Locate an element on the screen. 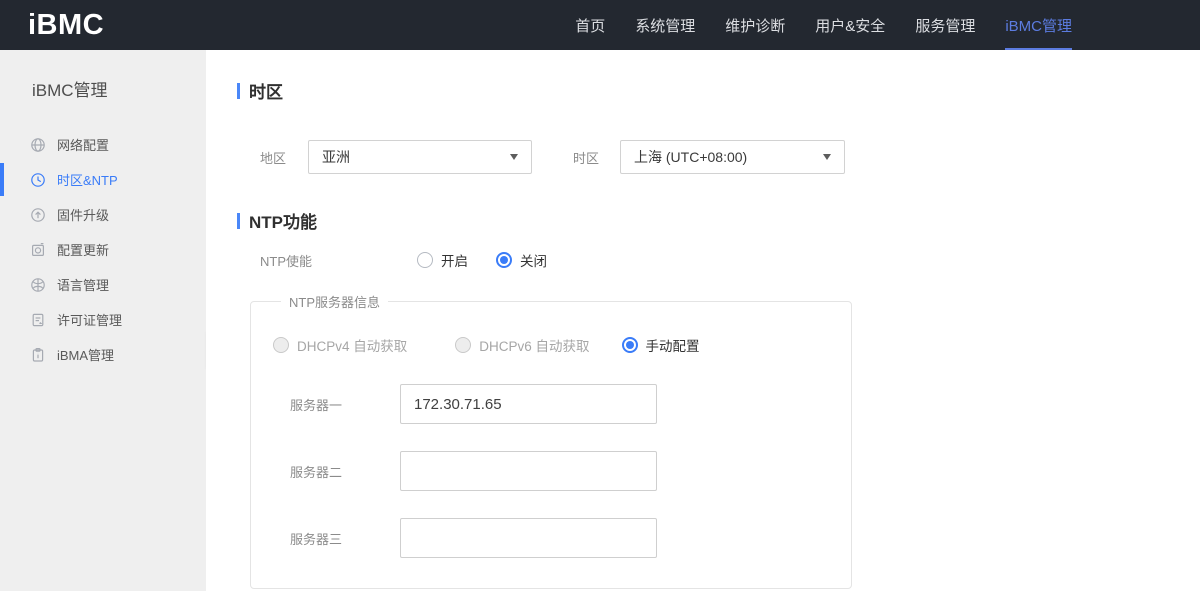 The image size is (1200, 591). server-two-row: 服务器二 is located at coordinates (562, 471).